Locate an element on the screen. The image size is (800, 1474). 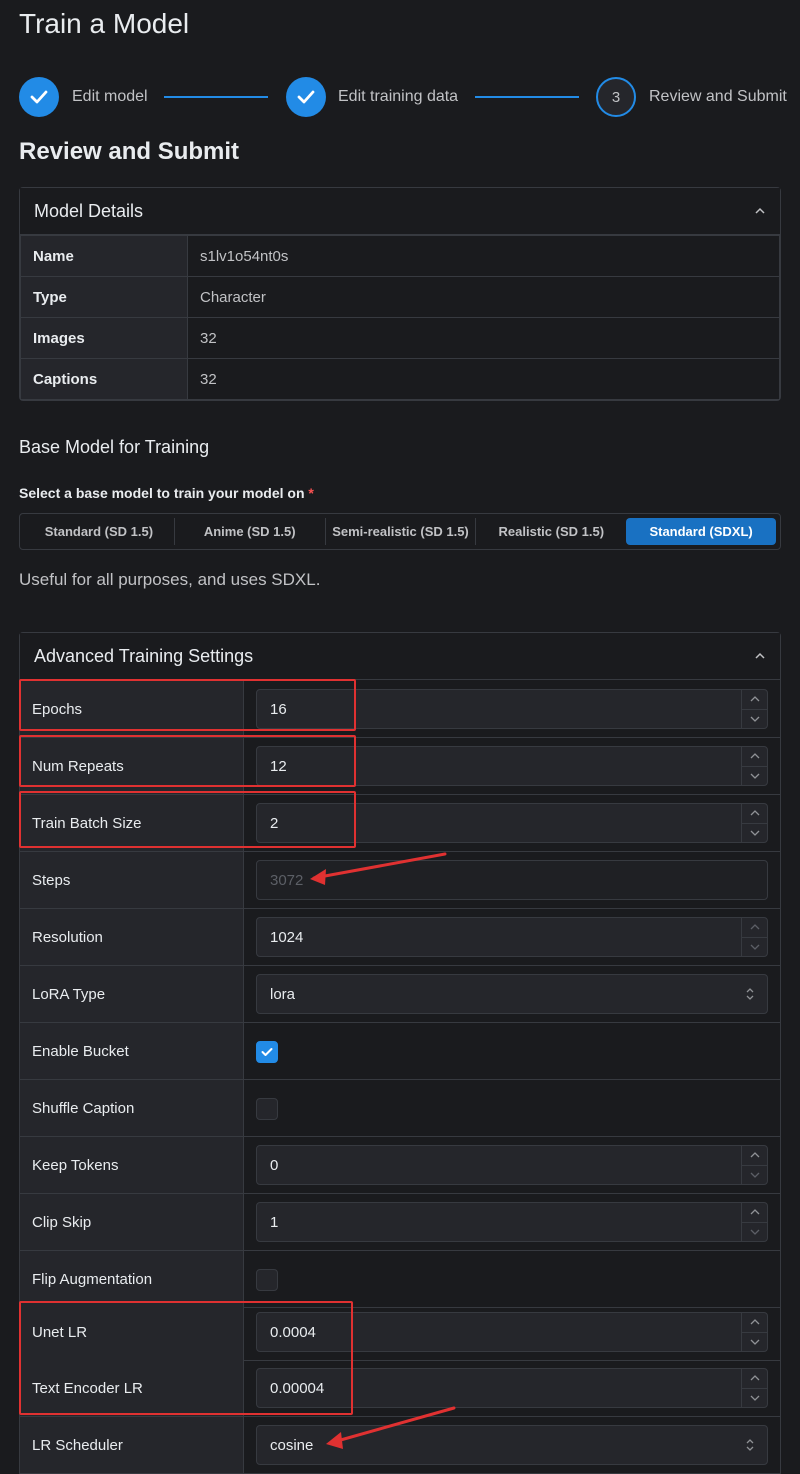
table-row: Captions 32 is located at coordinates (400, 379).